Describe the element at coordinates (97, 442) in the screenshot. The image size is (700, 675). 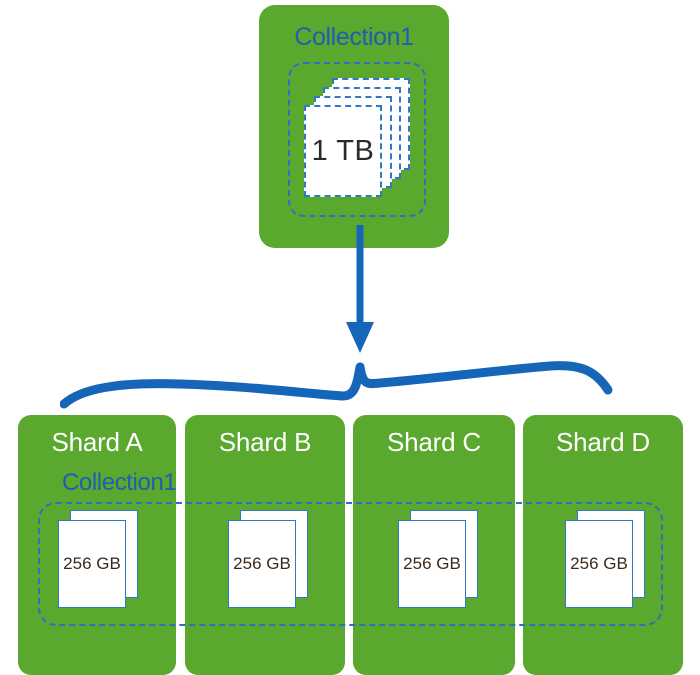
I see `shard-title: Shard A` at that location.